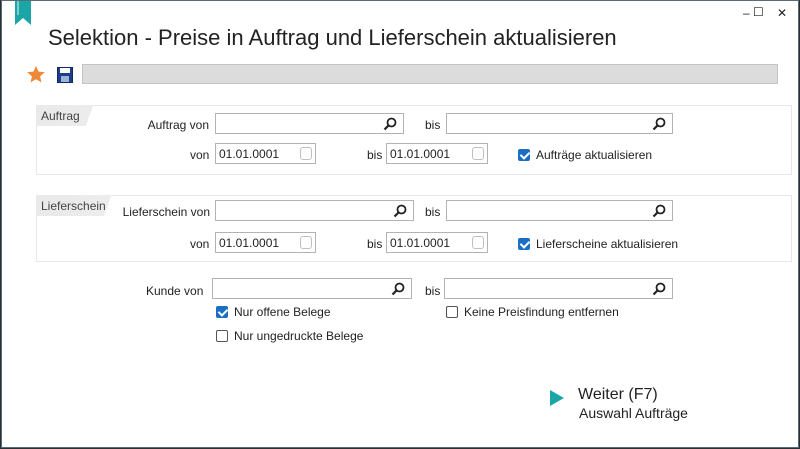  Describe the element at coordinates (273, 312) in the screenshot. I see `nur-offene-belege-checkbox: Nur offene Belege` at that location.